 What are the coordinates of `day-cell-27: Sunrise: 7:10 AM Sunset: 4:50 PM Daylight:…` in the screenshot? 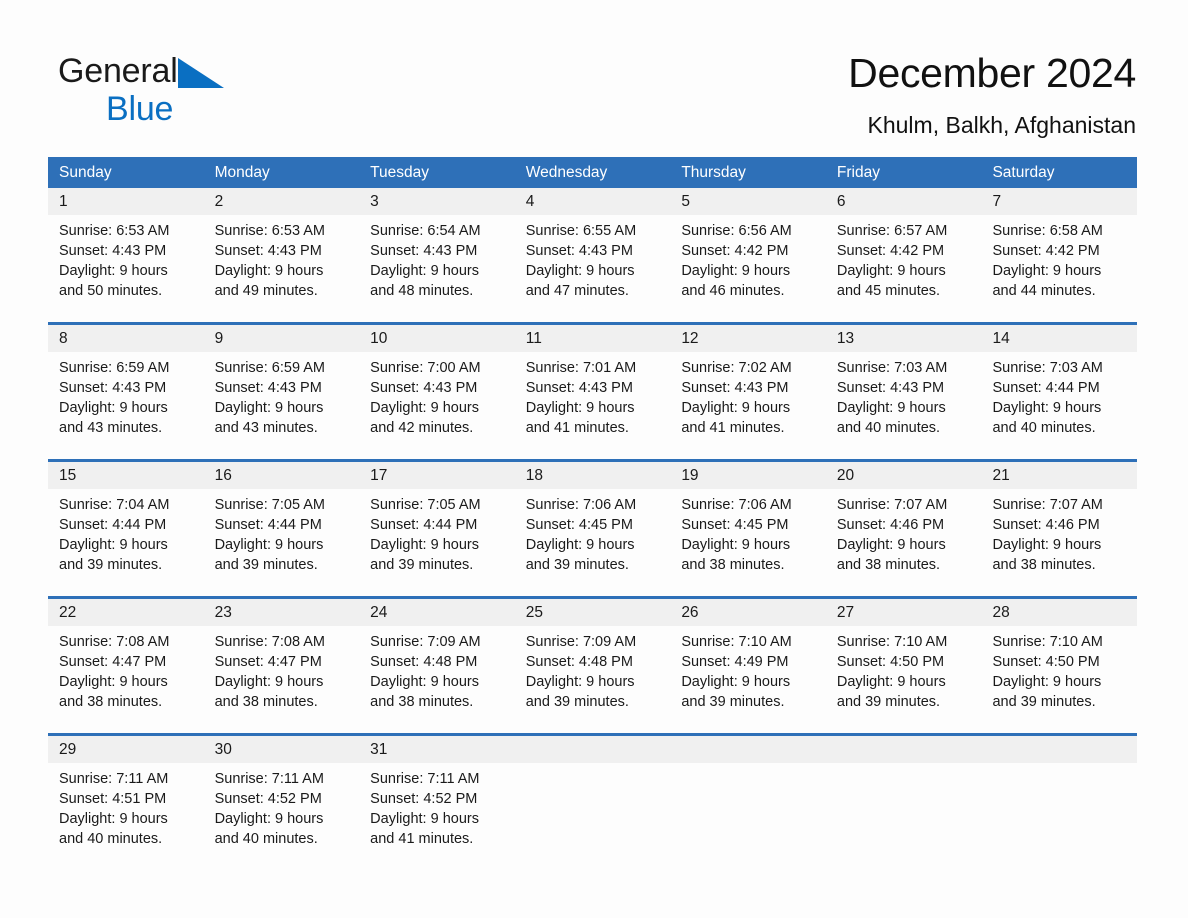 It's located at (904, 679).